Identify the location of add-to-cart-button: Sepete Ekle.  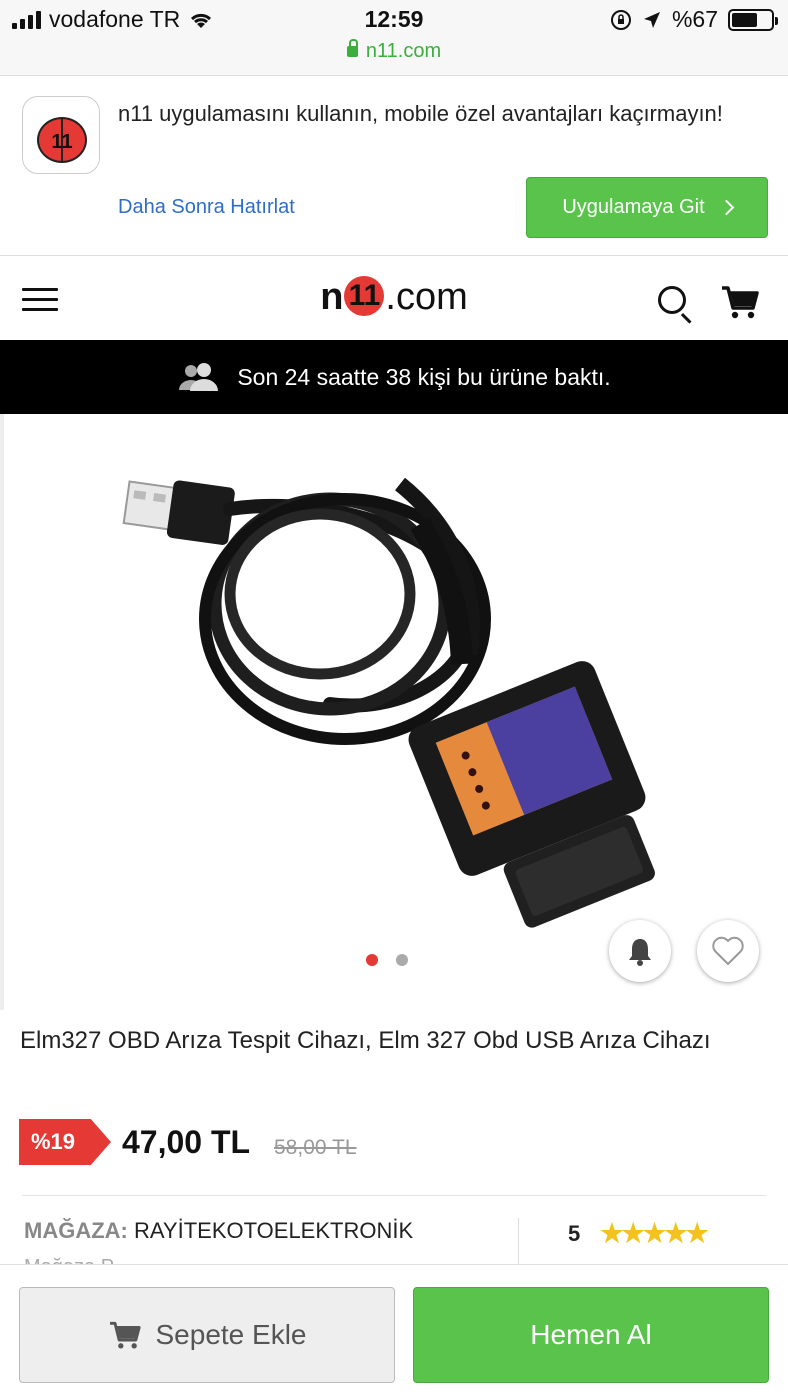
(207, 1335).